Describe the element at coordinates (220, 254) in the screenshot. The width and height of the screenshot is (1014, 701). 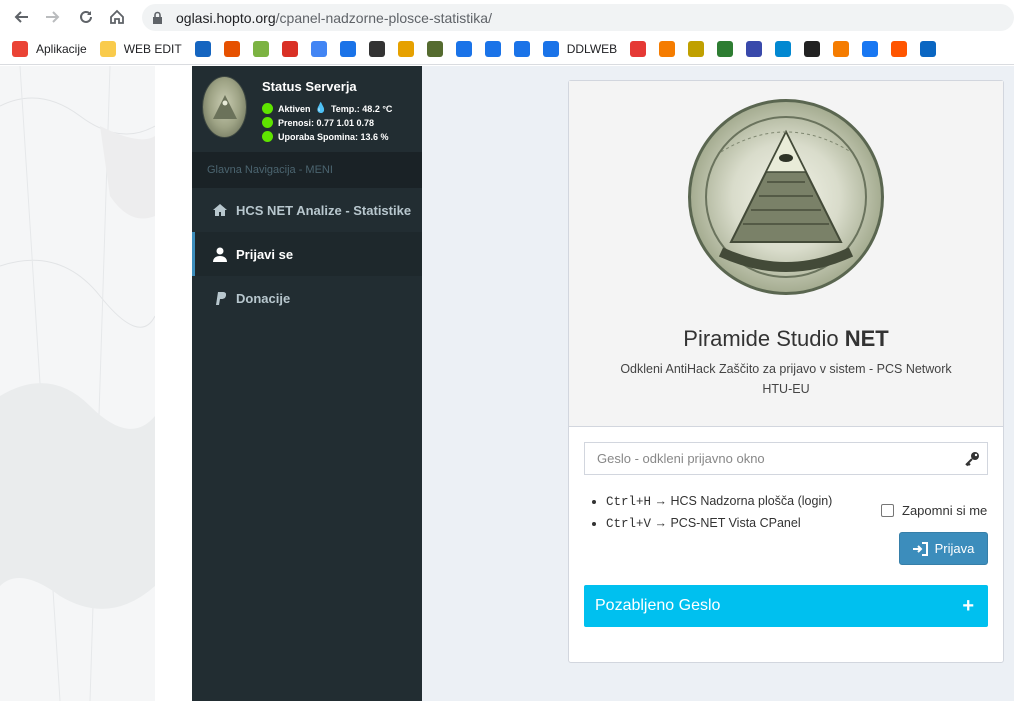
I see `user-icon` at that location.